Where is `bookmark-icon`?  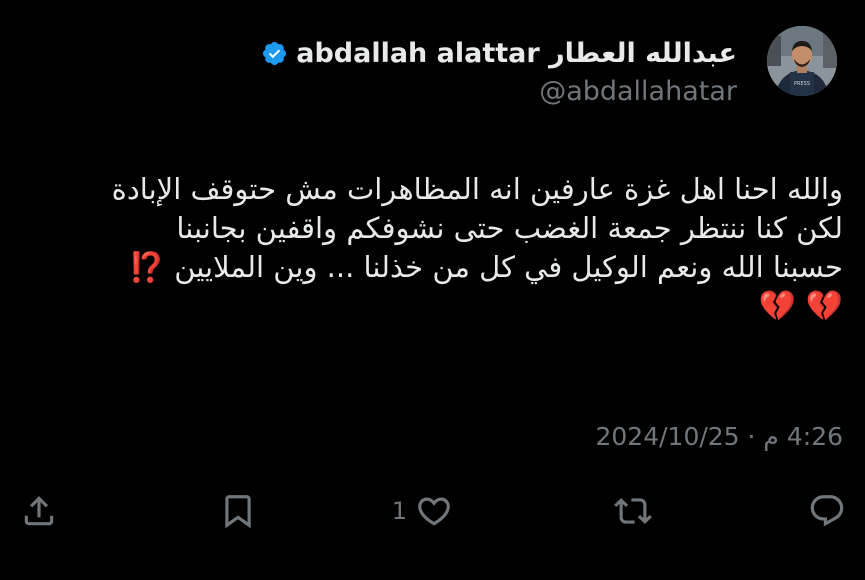
bookmark-icon is located at coordinates (238, 512).